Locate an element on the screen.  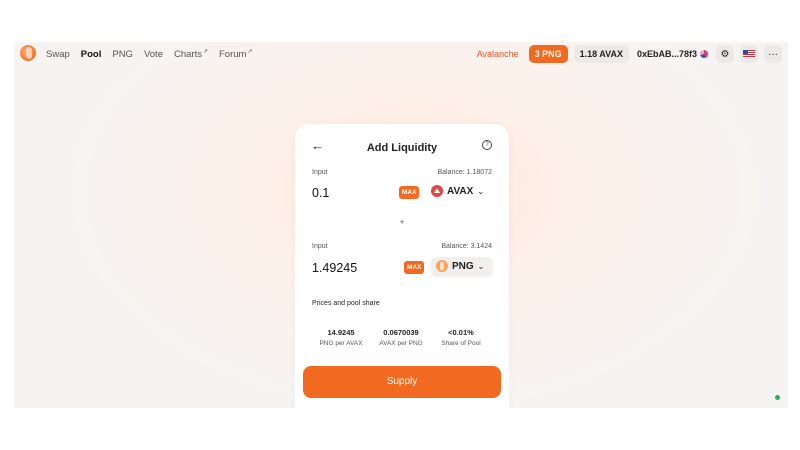
pangolin-logo-icon is located at coordinates (28, 53).